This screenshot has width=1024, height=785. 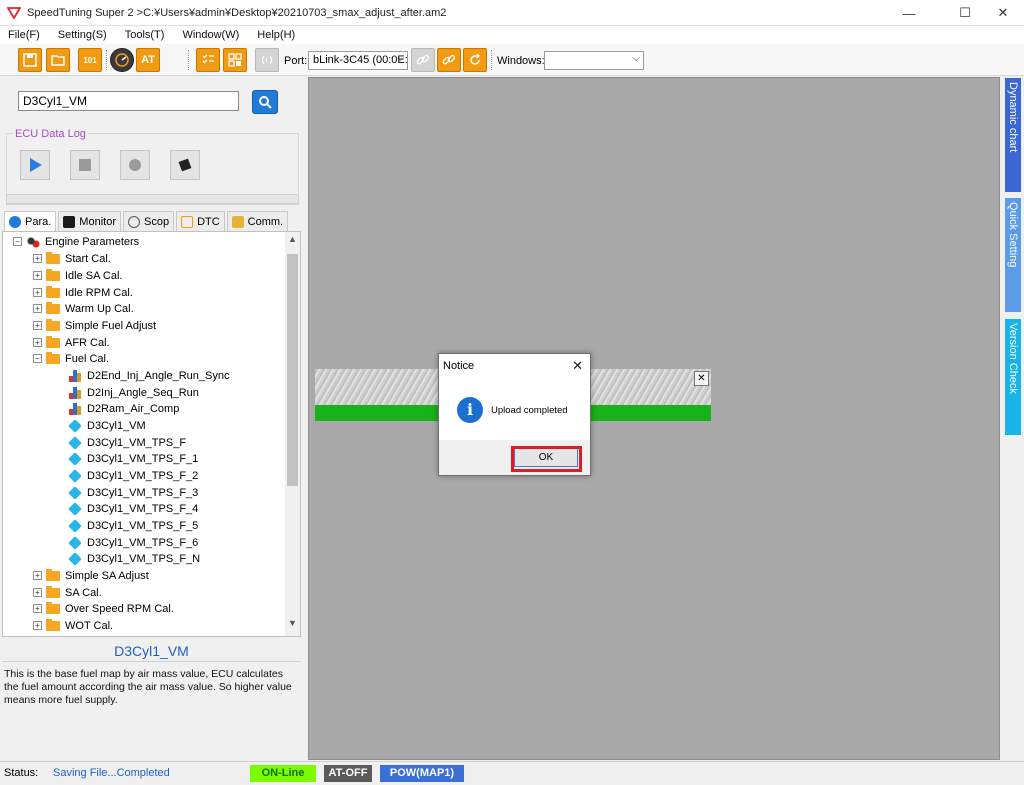 I want to click on tree-item-map: D3Cyl1_VM, so click(x=107, y=425).